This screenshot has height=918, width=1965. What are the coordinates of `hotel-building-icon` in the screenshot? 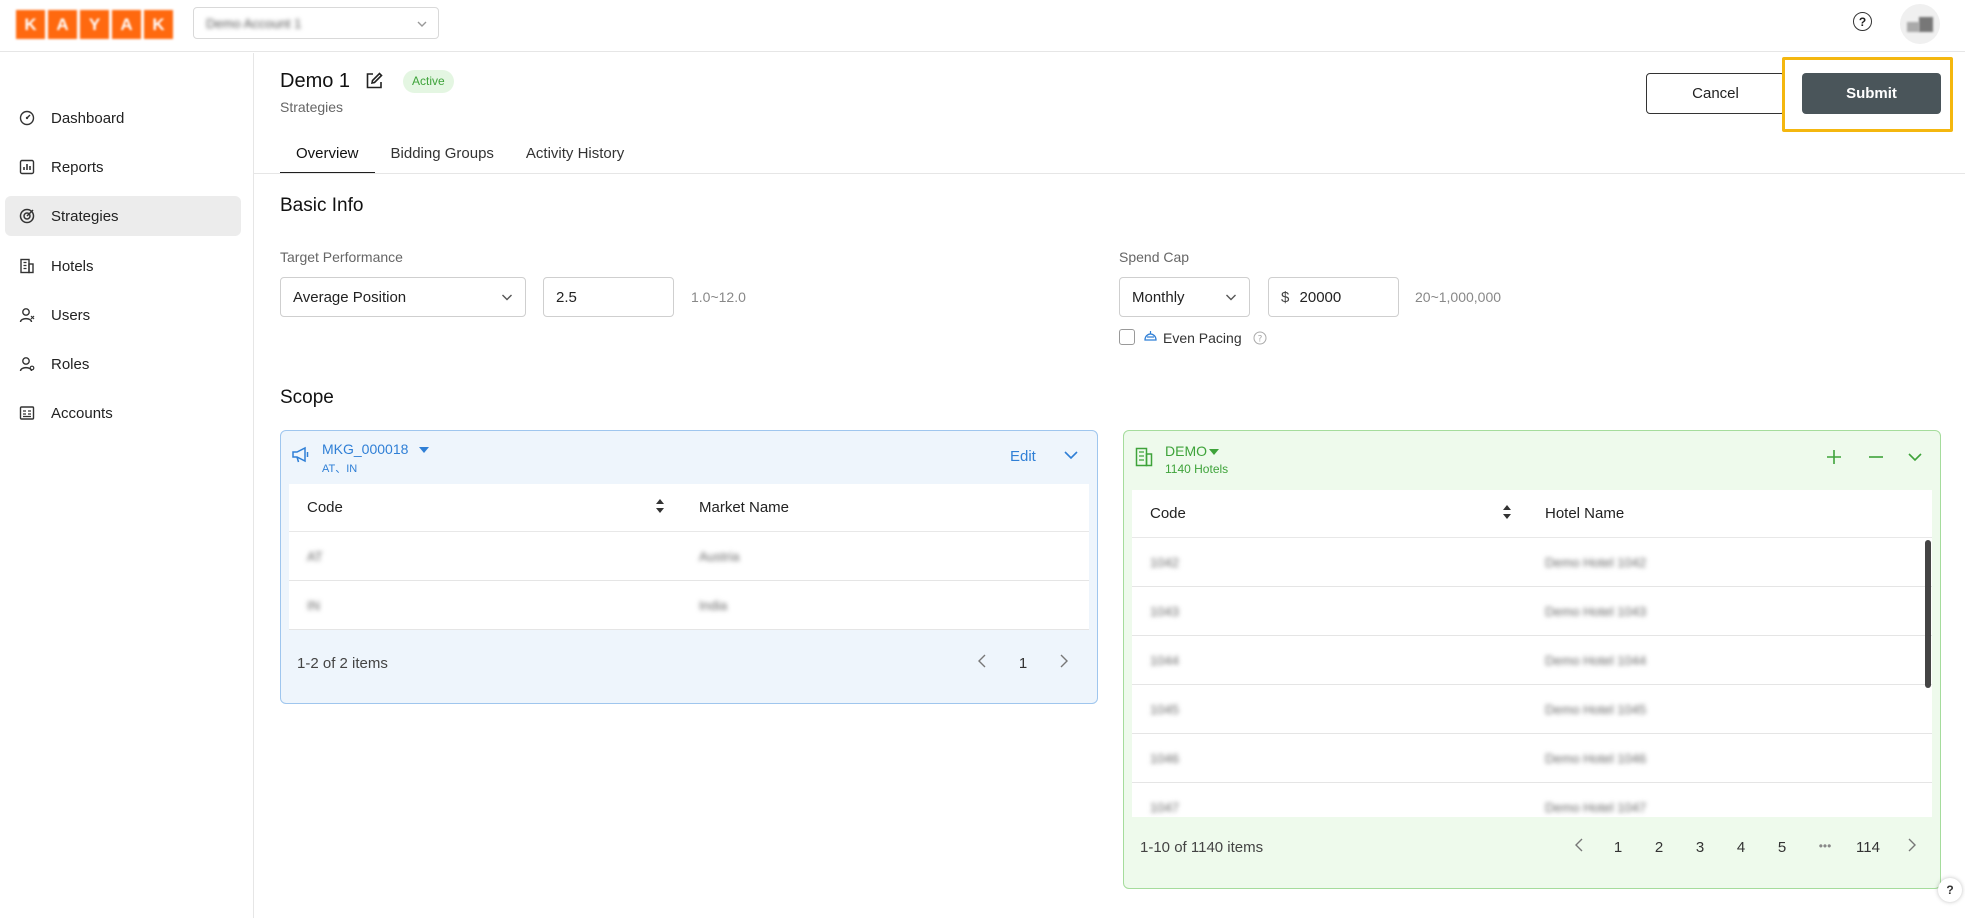 It's located at (1144, 459).